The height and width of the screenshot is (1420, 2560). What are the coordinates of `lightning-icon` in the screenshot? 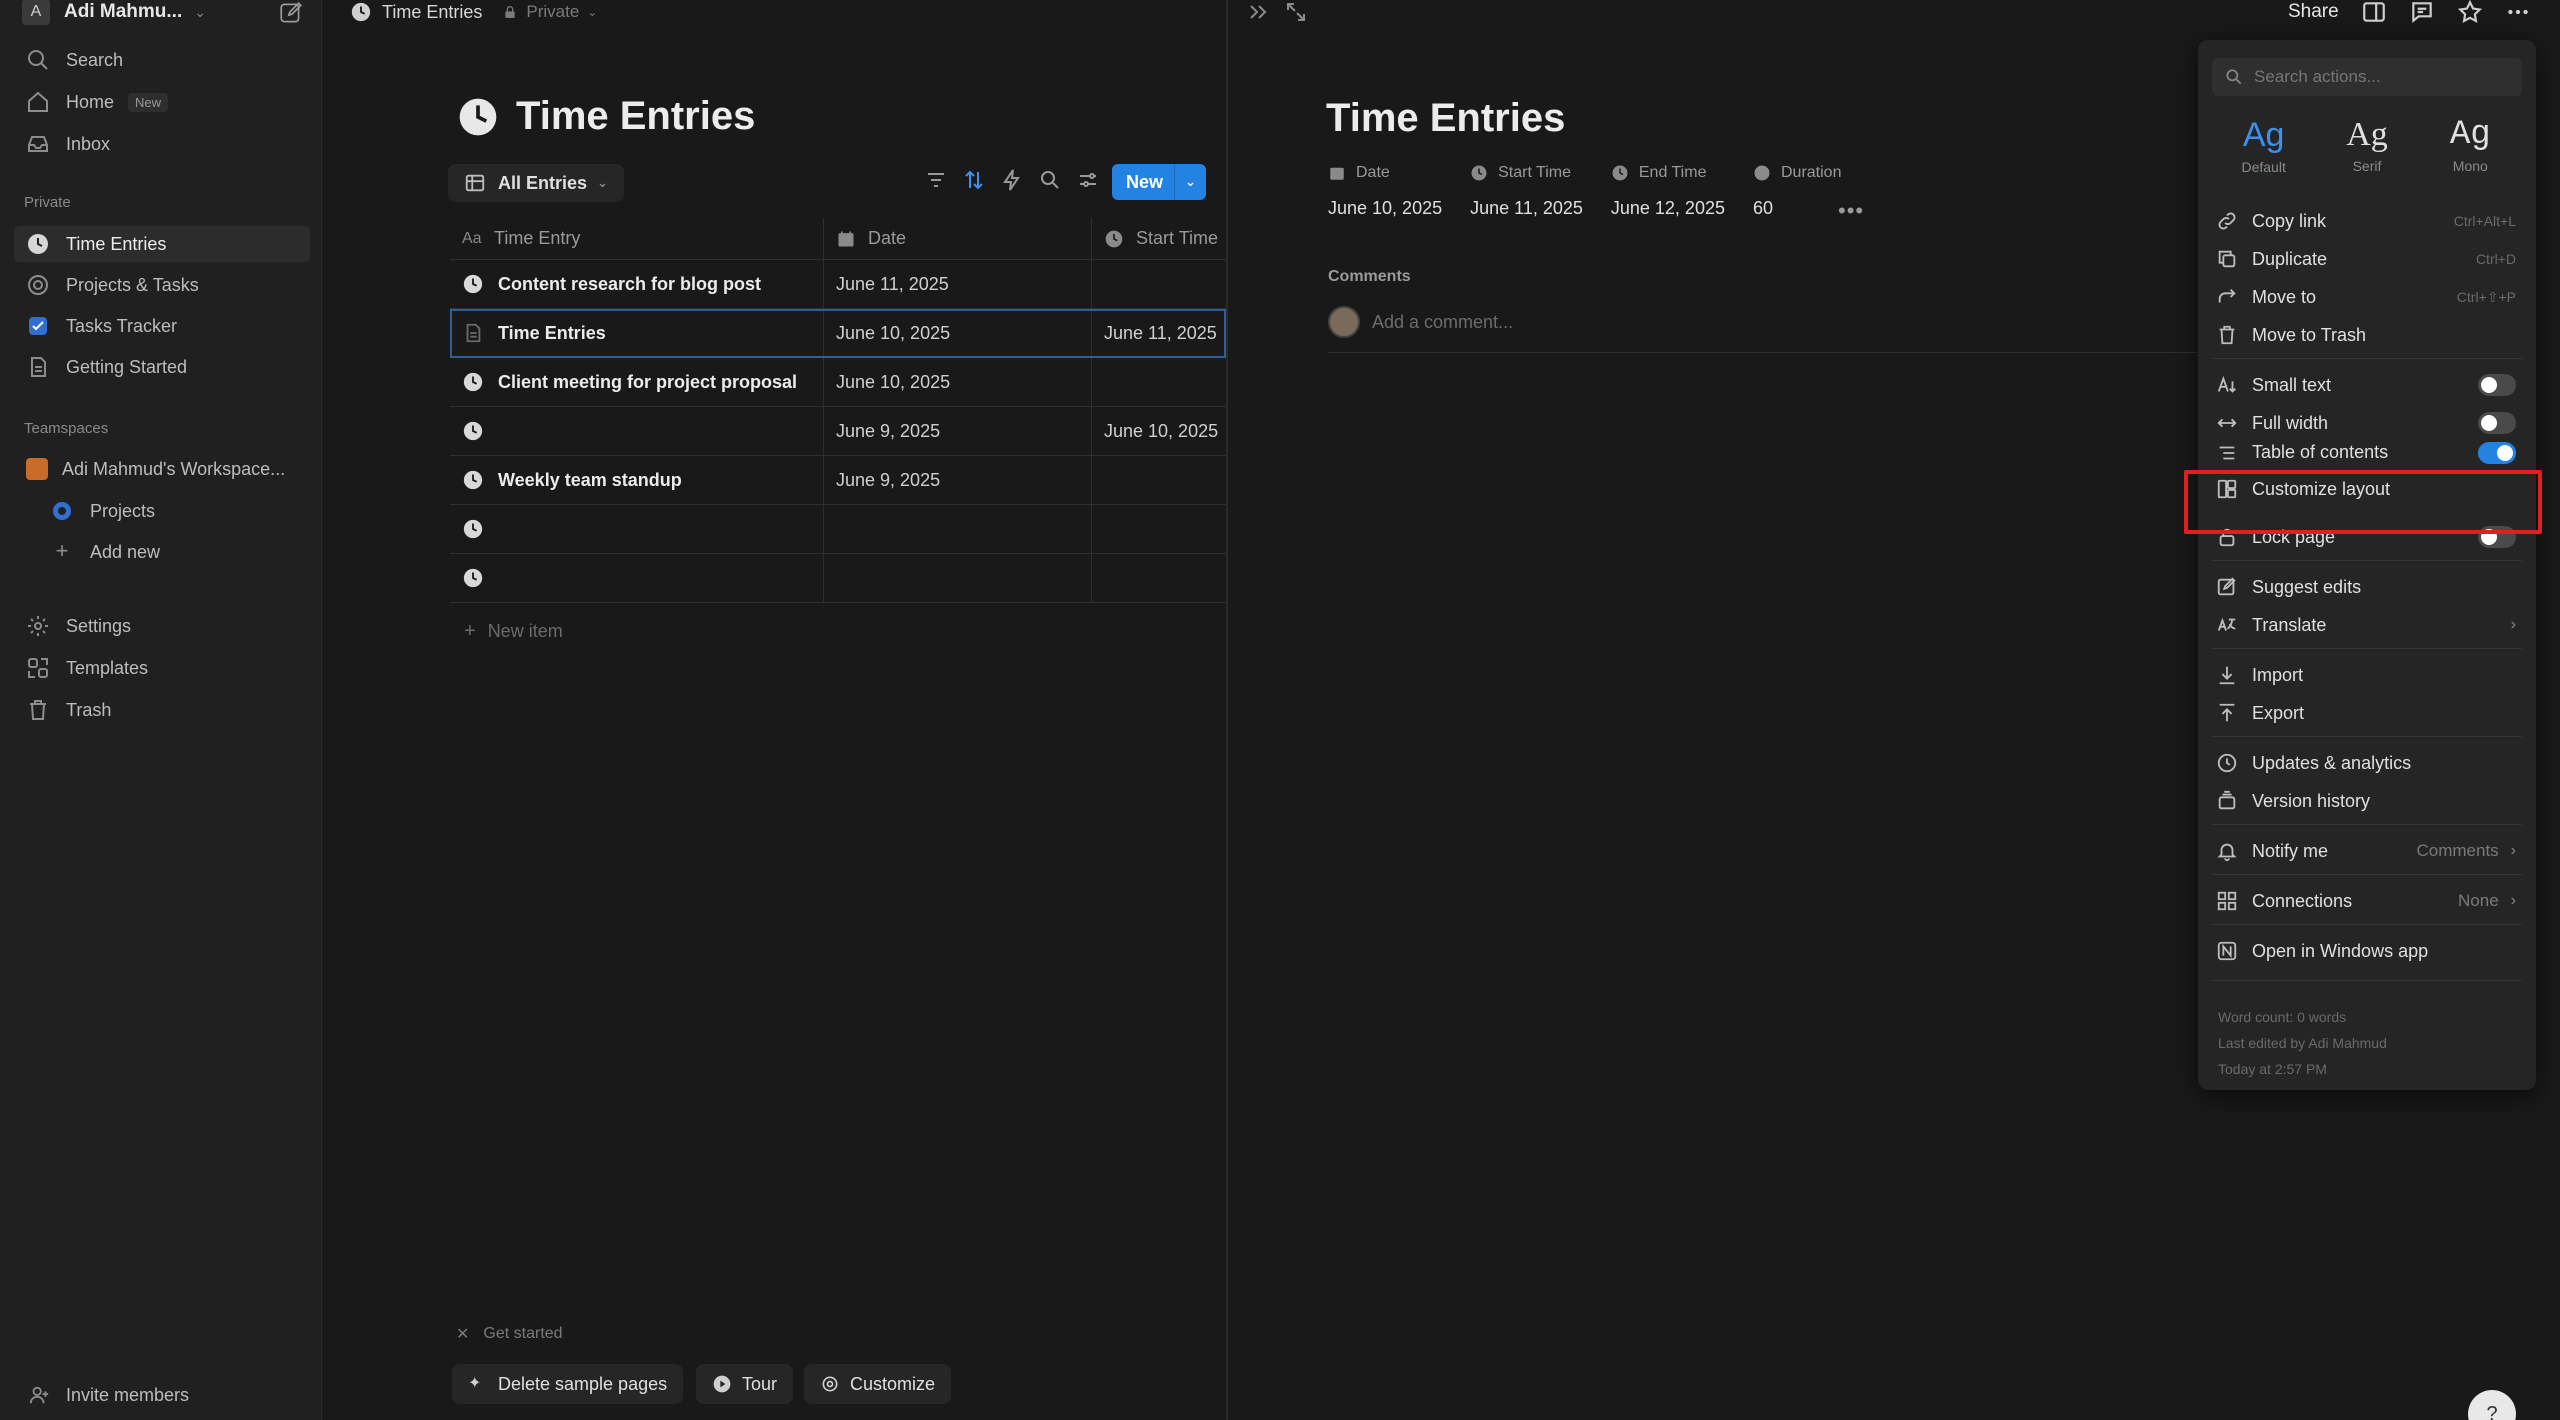 It's located at (1012, 180).